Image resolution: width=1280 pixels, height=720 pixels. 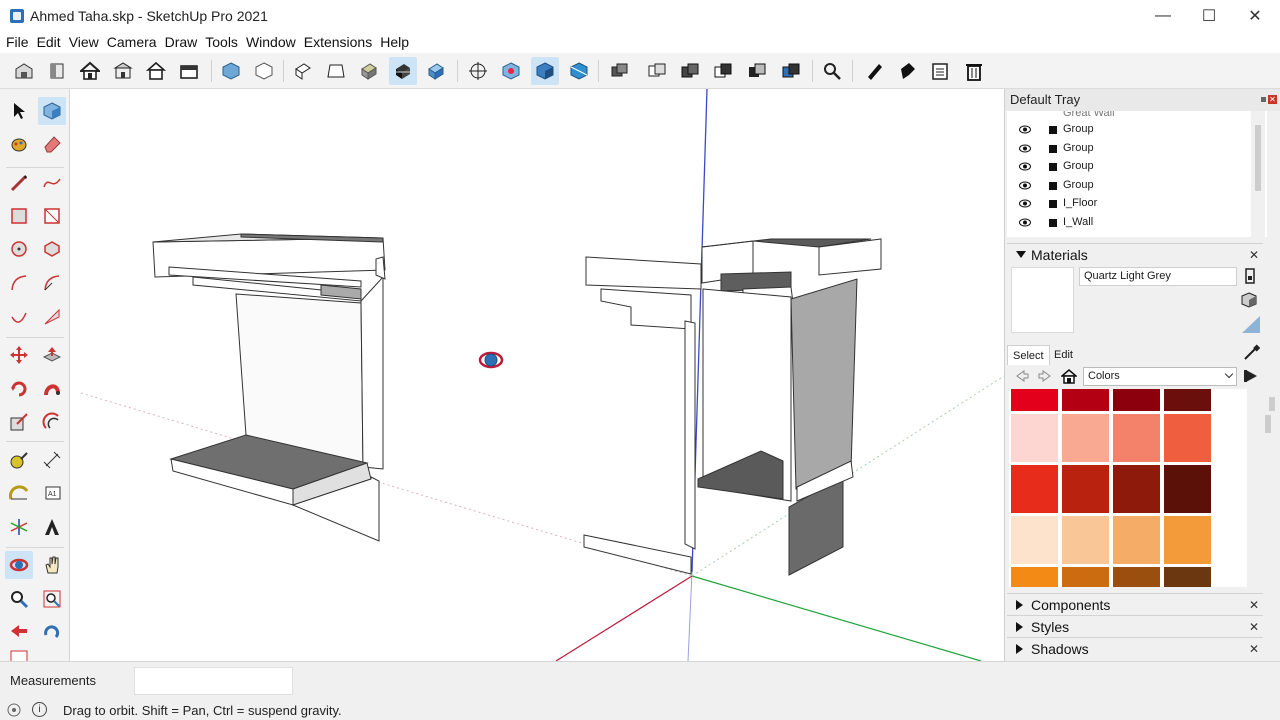 What do you see at coordinates (52, 355) in the screenshot?
I see `push-pull-tool` at bounding box center [52, 355].